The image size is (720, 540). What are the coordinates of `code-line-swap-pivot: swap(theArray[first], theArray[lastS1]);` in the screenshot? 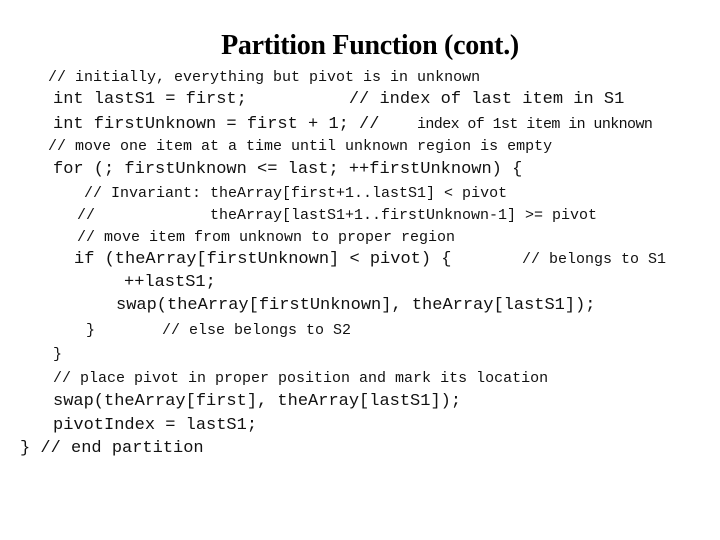 It's located at (257, 401).